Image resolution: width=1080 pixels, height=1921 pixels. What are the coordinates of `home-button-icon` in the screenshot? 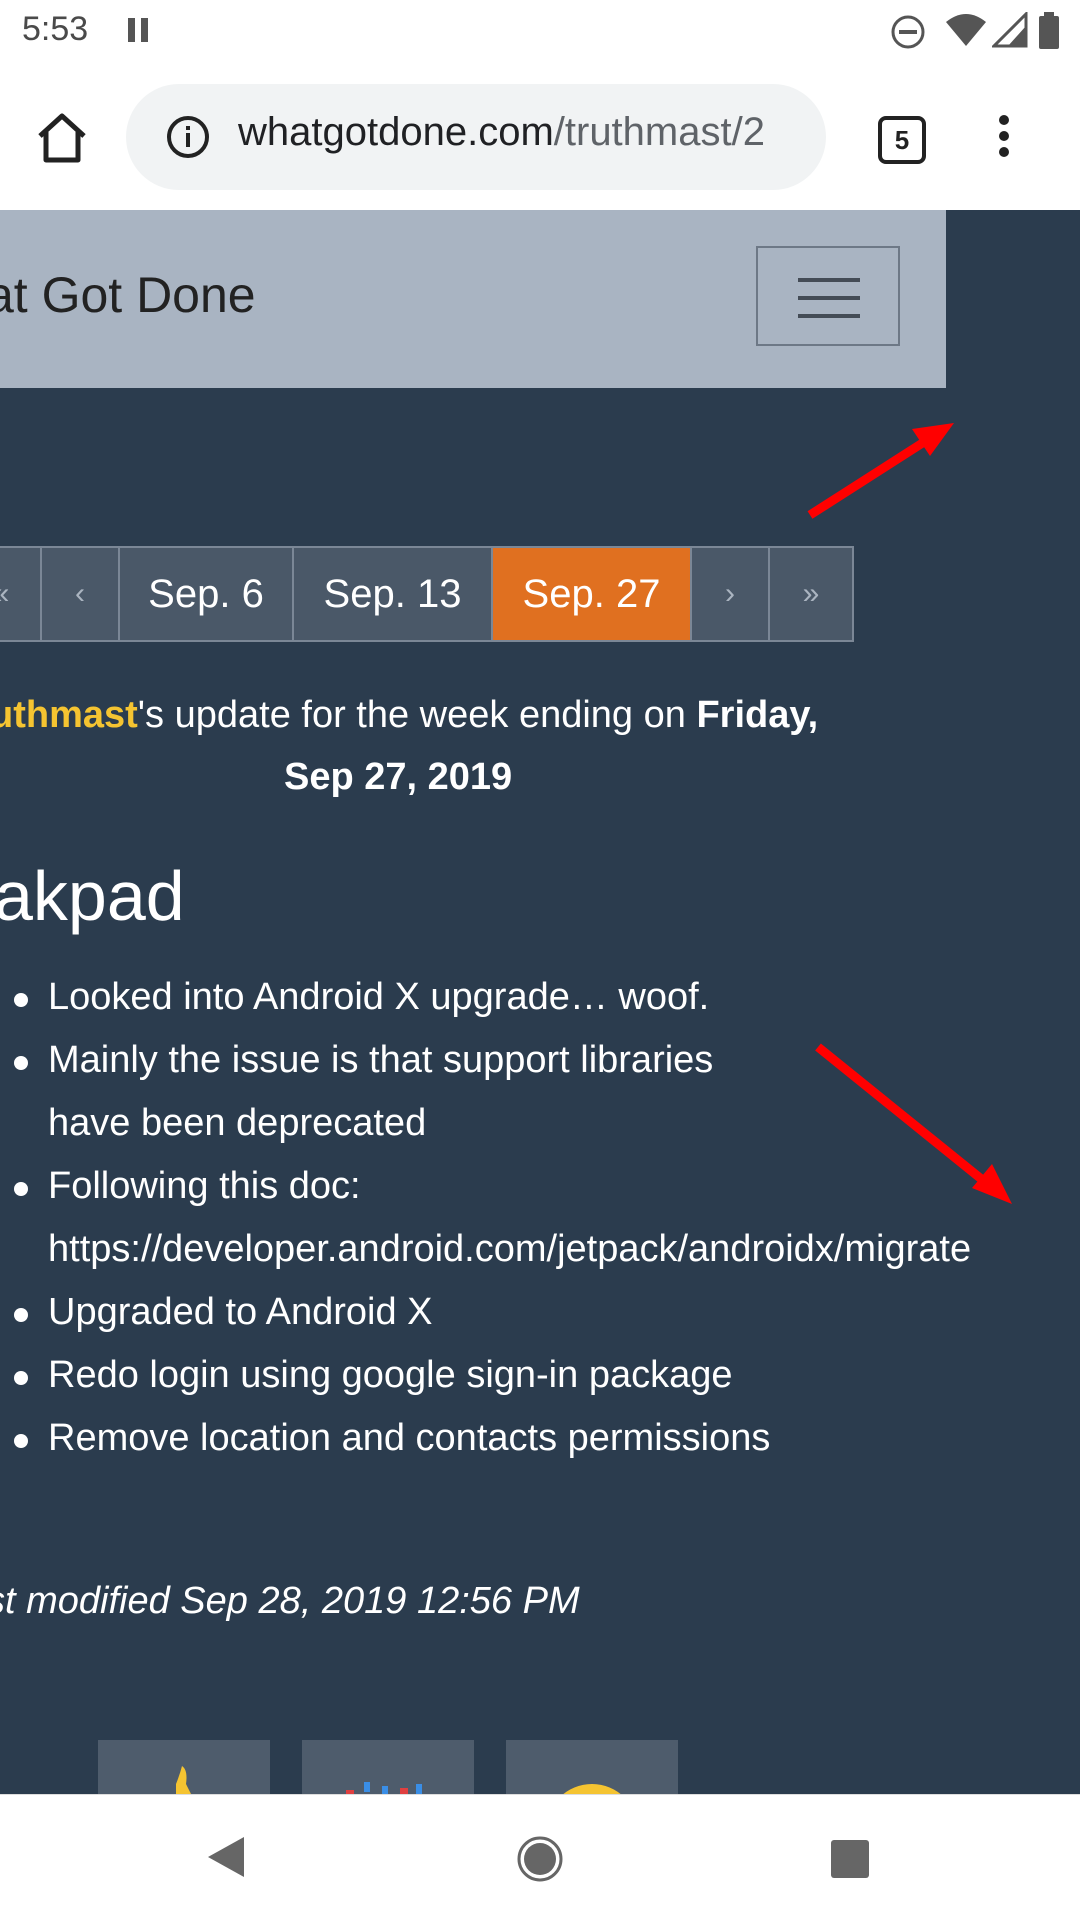 It's located at (540, 1859).